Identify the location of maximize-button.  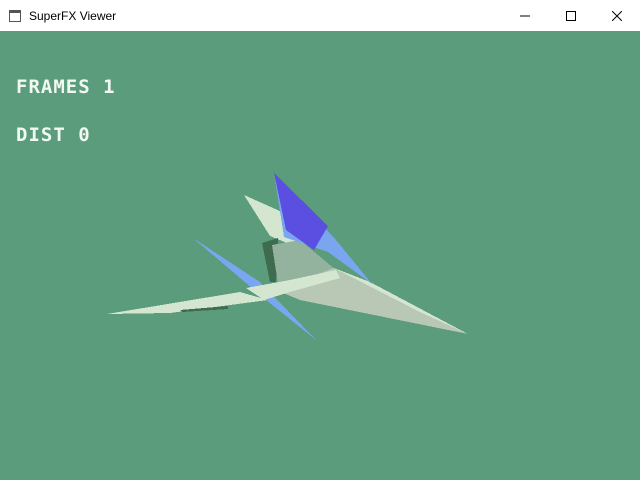
(571, 15).